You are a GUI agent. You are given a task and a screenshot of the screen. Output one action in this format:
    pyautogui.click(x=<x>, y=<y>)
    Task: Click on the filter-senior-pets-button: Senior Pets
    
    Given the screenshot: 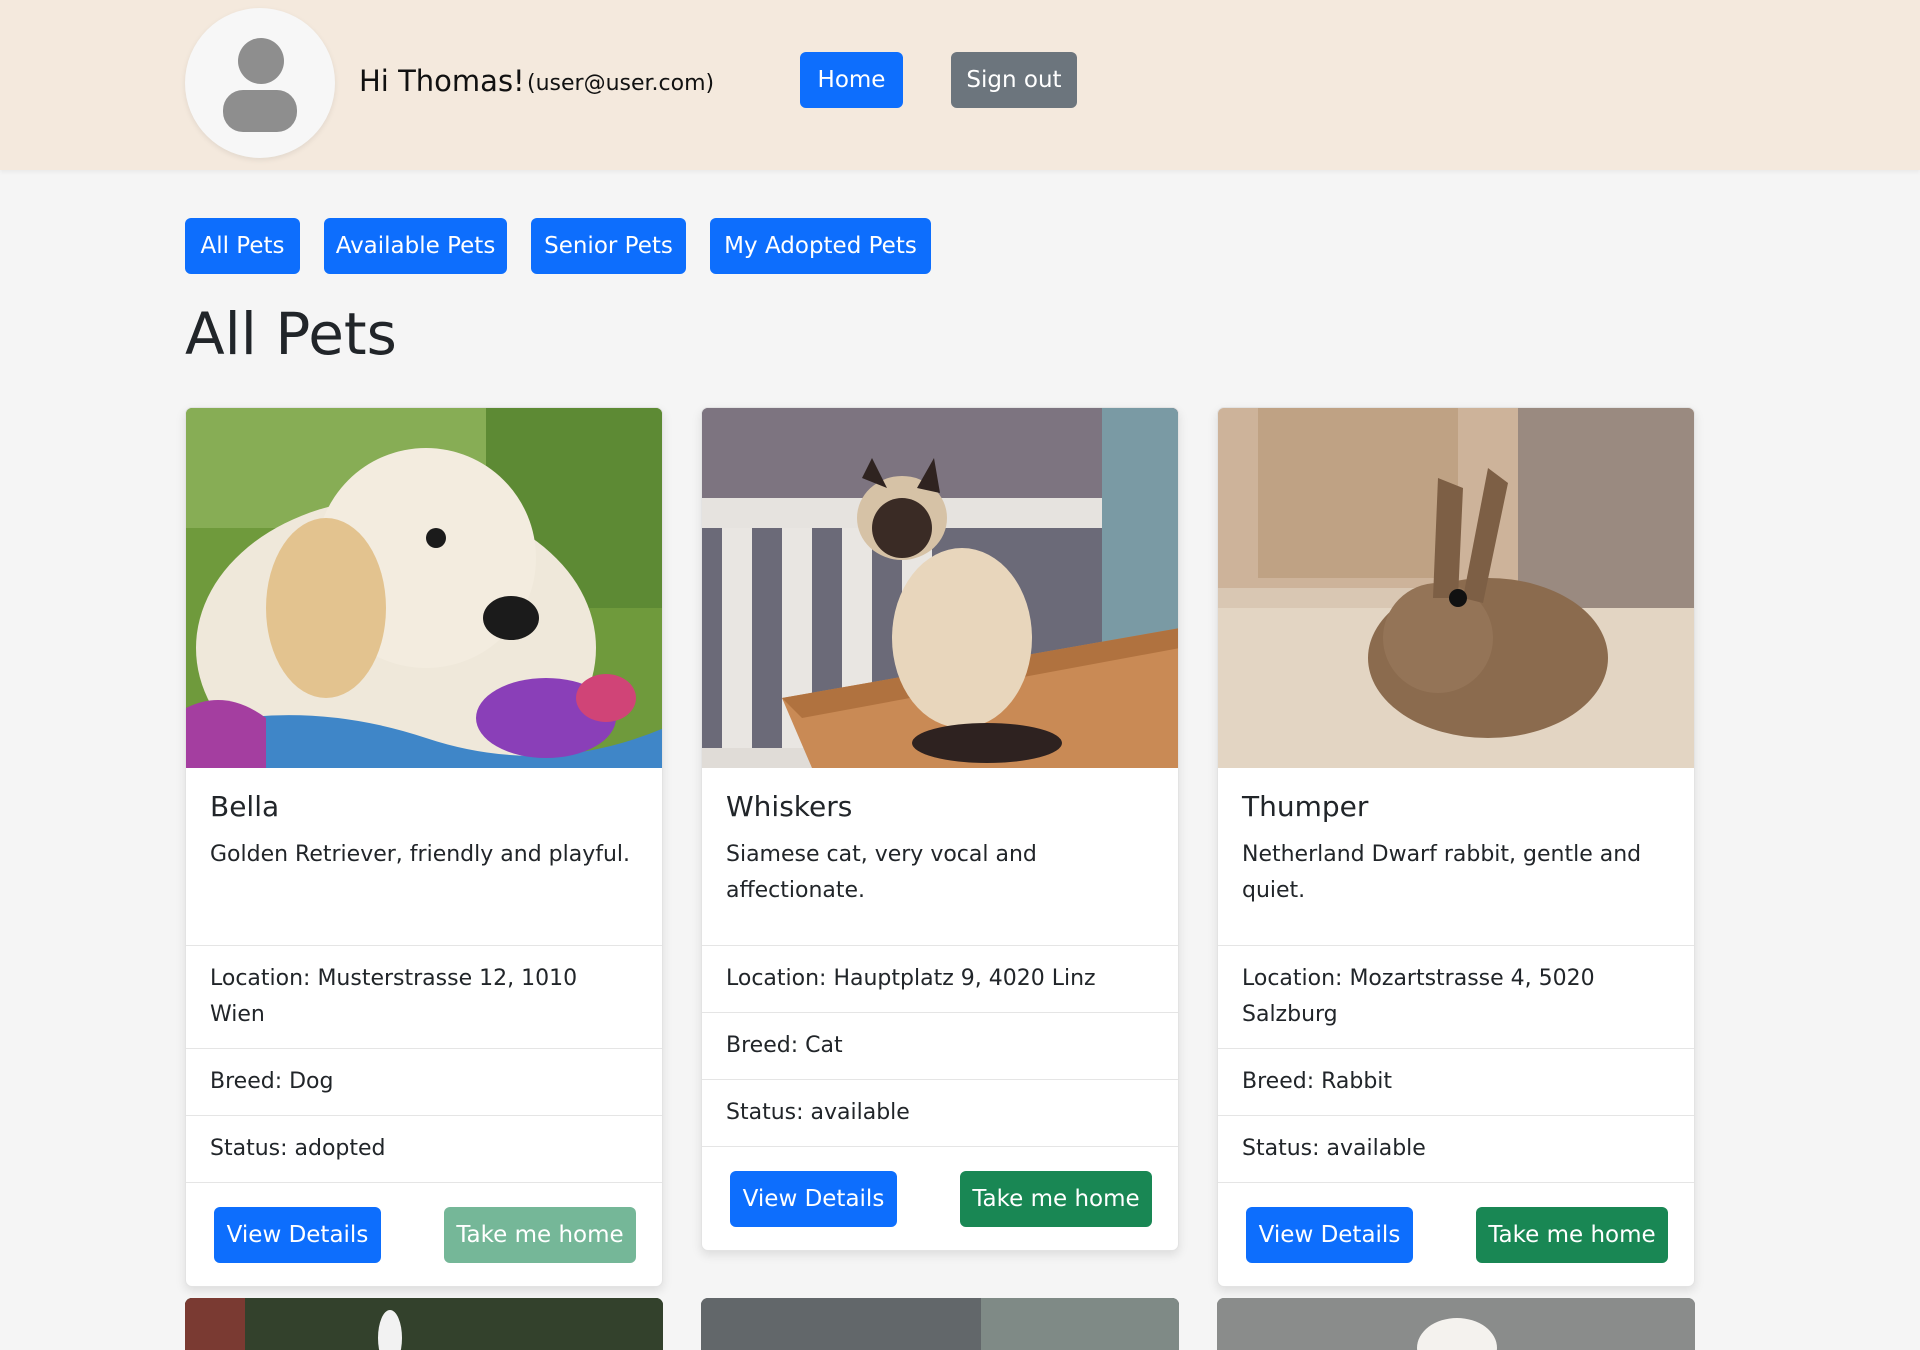 What is the action you would take?
    pyautogui.click(x=608, y=246)
    